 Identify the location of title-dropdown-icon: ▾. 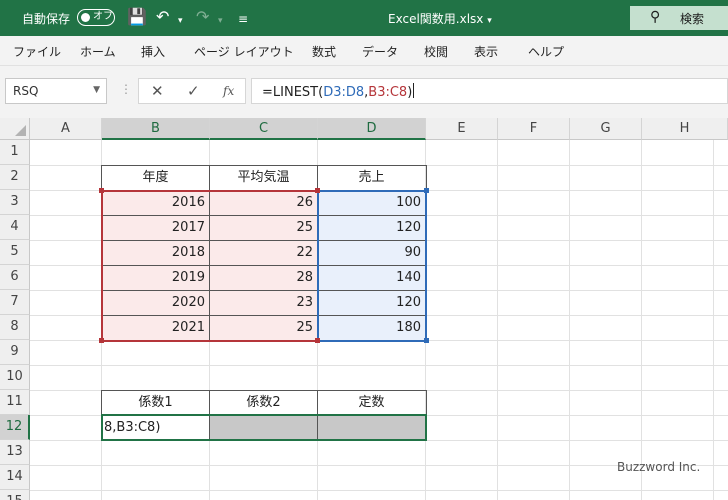
(489, 21).